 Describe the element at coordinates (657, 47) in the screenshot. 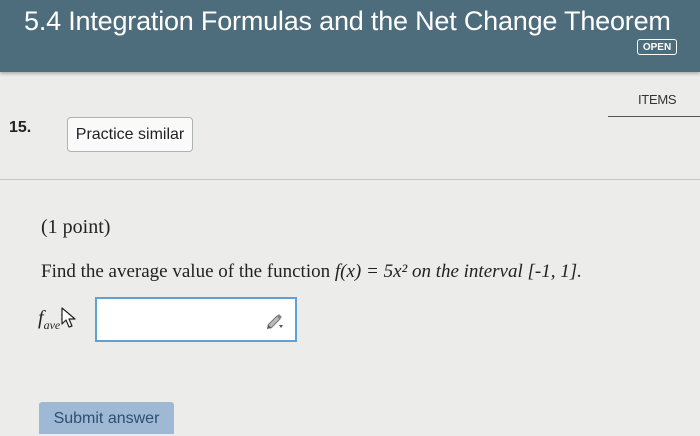

I see `open-status-badge: OPEN` at that location.